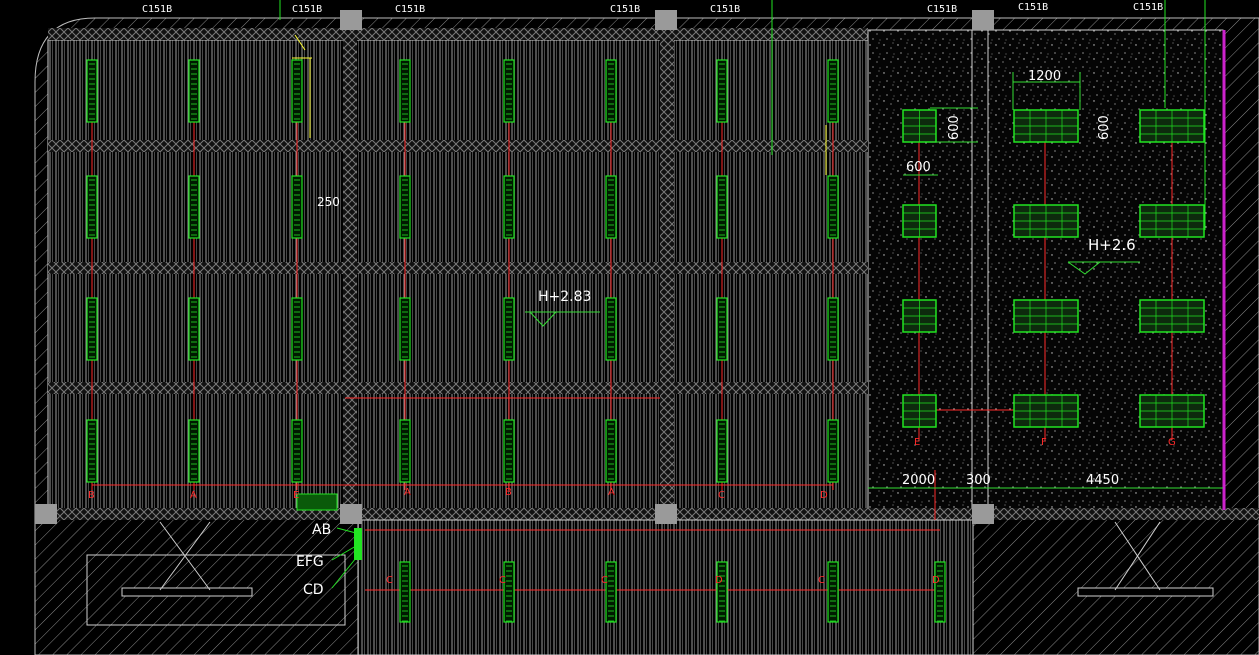 The height and width of the screenshot is (655, 1259). Describe the element at coordinates (1044, 76) in the screenshot. I see `dim-1200: 1200` at that location.